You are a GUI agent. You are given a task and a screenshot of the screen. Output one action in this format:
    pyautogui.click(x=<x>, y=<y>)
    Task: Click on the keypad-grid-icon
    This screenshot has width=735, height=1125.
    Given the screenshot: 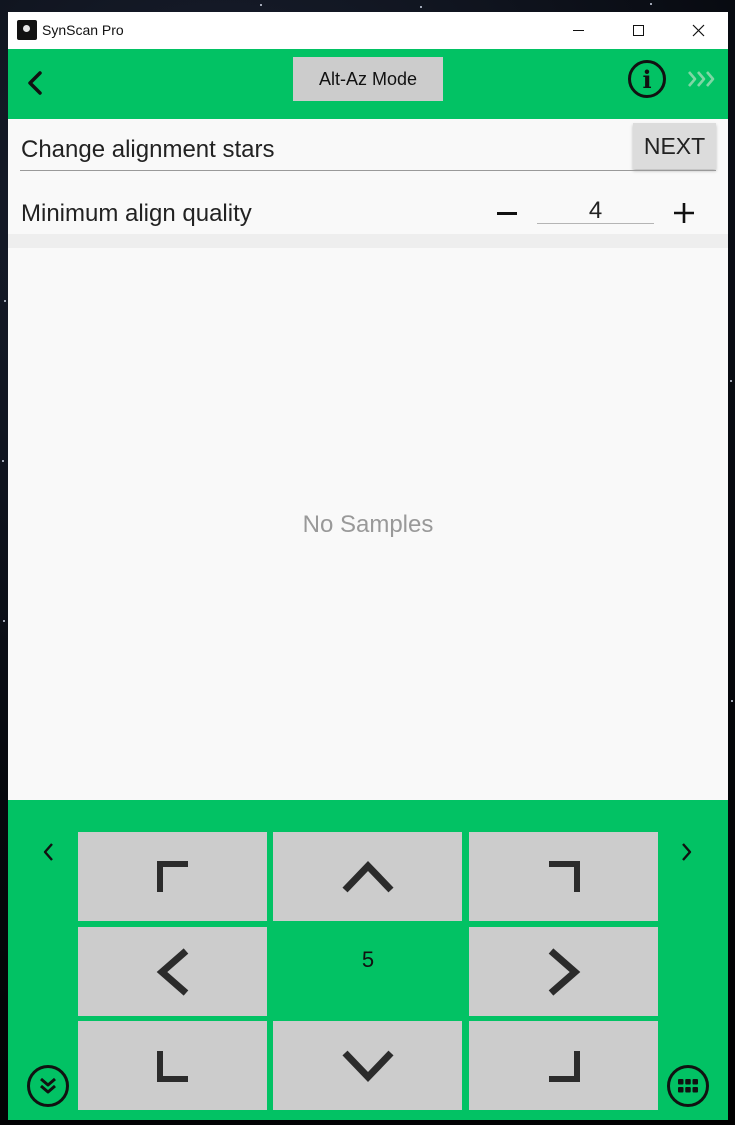 What is the action you would take?
    pyautogui.click(x=688, y=1086)
    